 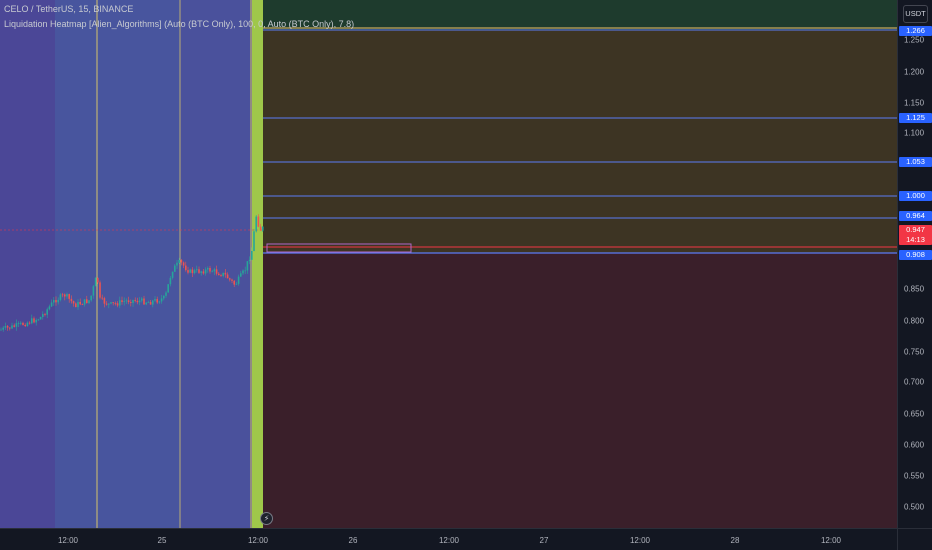 I want to click on price-tick: 0.700, so click(x=914, y=382).